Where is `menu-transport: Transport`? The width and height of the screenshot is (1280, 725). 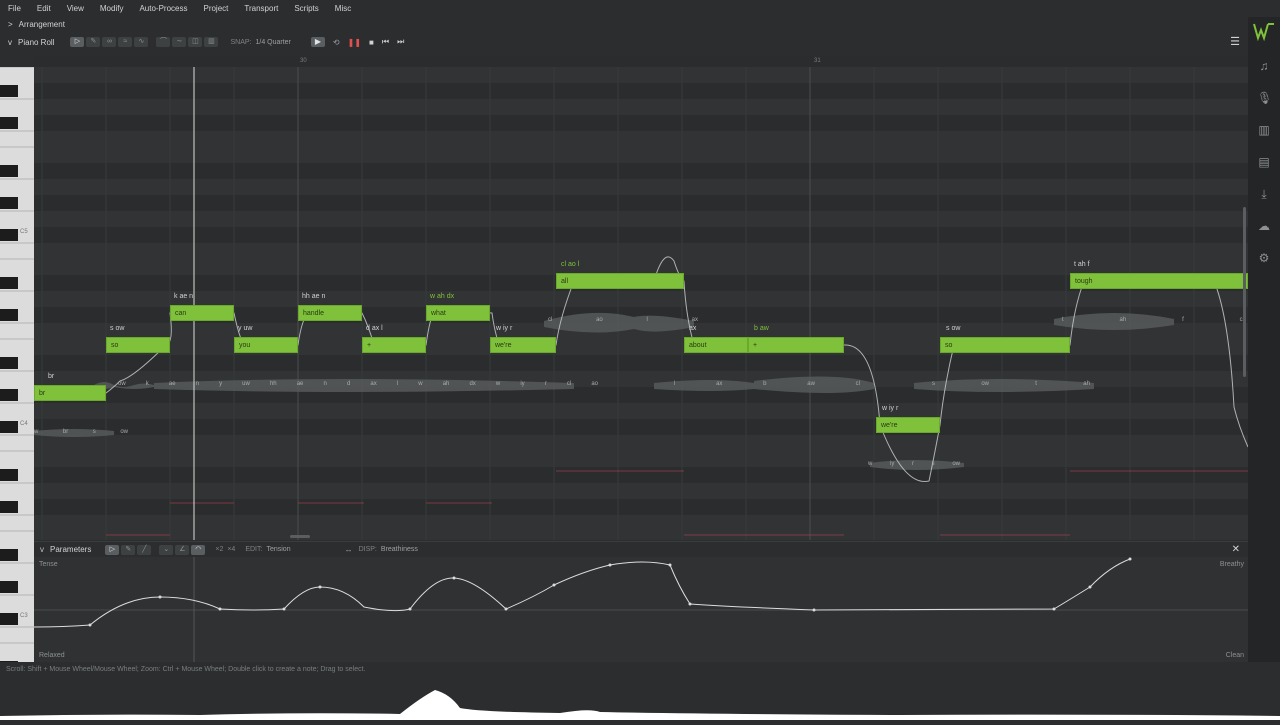
menu-transport: Transport is located at coordinates (261, 8).